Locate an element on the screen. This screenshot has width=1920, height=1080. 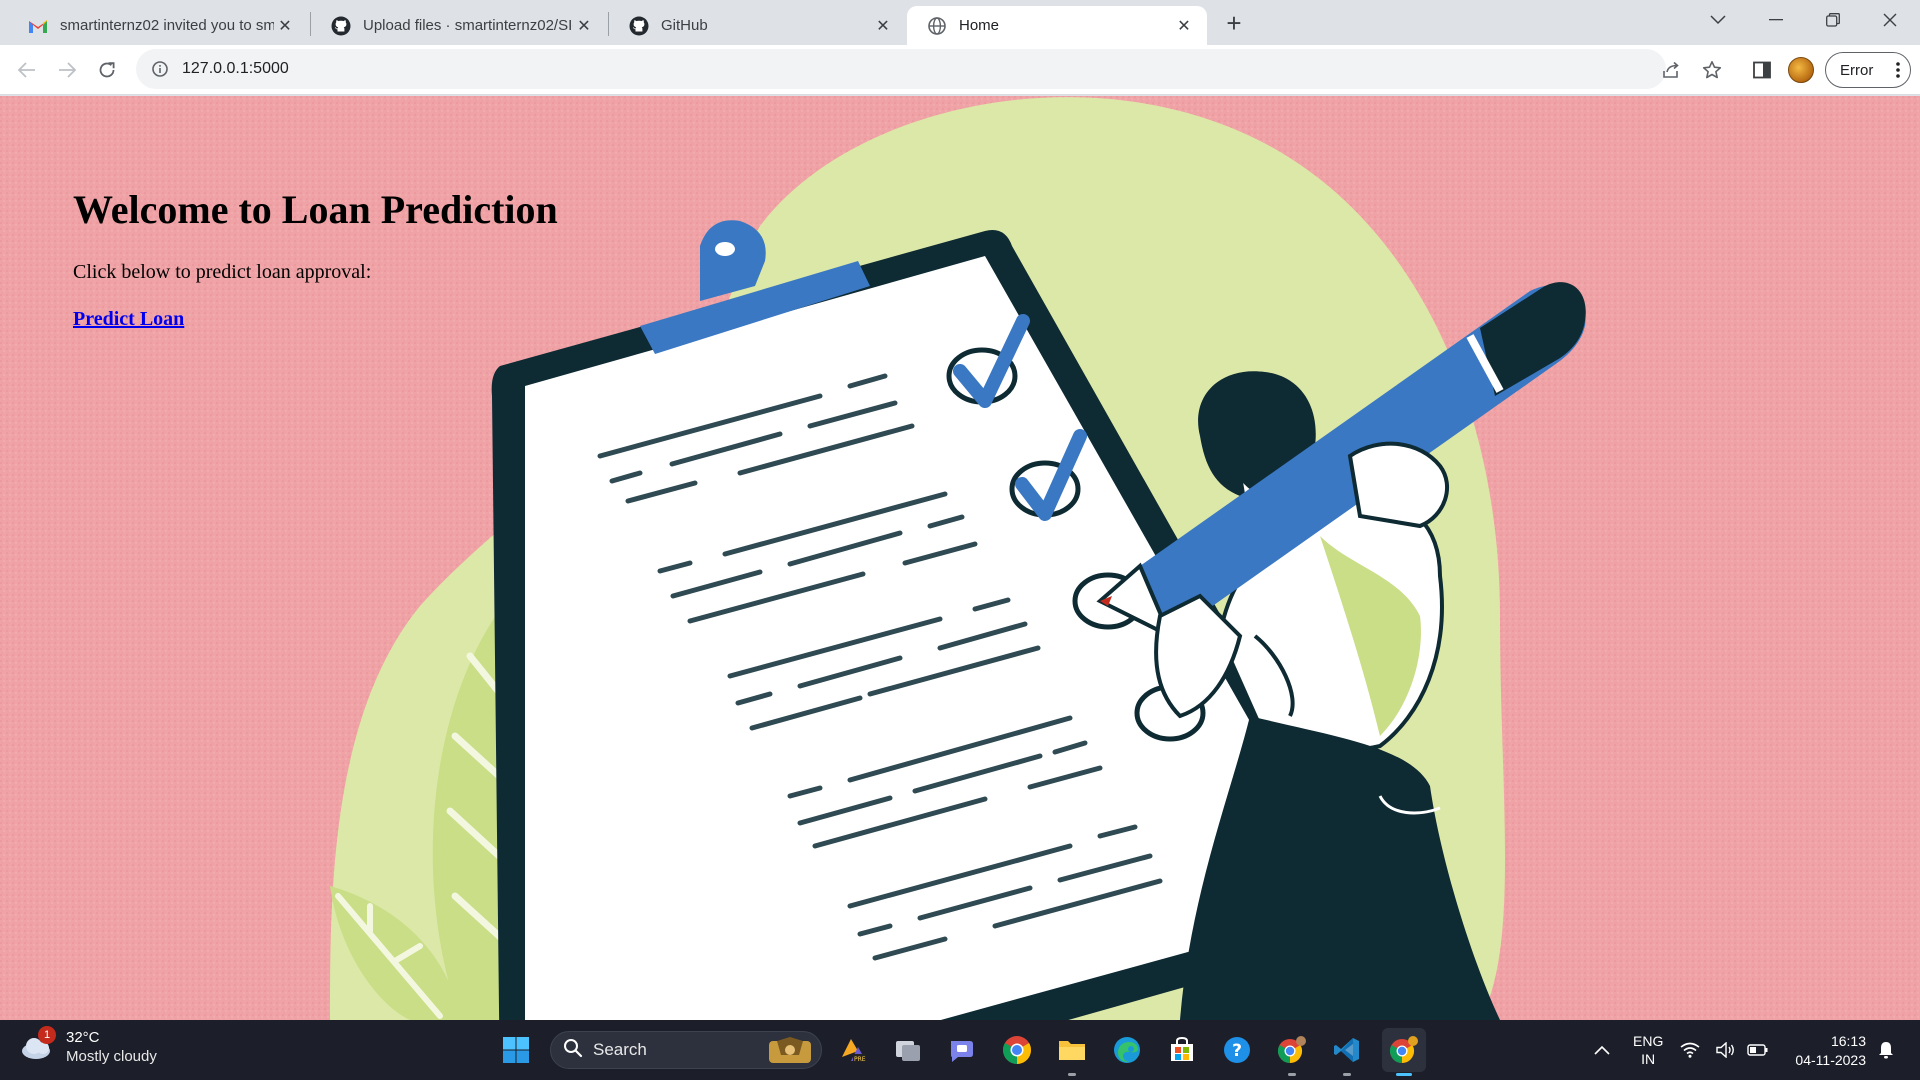
weather-widget: 1 32°C Mostly cloudy is located at coordinates (88, 1046).